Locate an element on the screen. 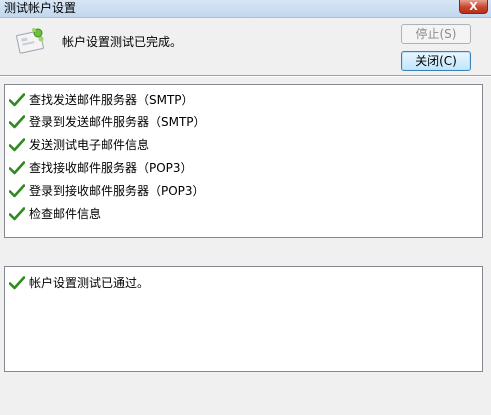  account-settings-icon is located at coordinates (30, 41).